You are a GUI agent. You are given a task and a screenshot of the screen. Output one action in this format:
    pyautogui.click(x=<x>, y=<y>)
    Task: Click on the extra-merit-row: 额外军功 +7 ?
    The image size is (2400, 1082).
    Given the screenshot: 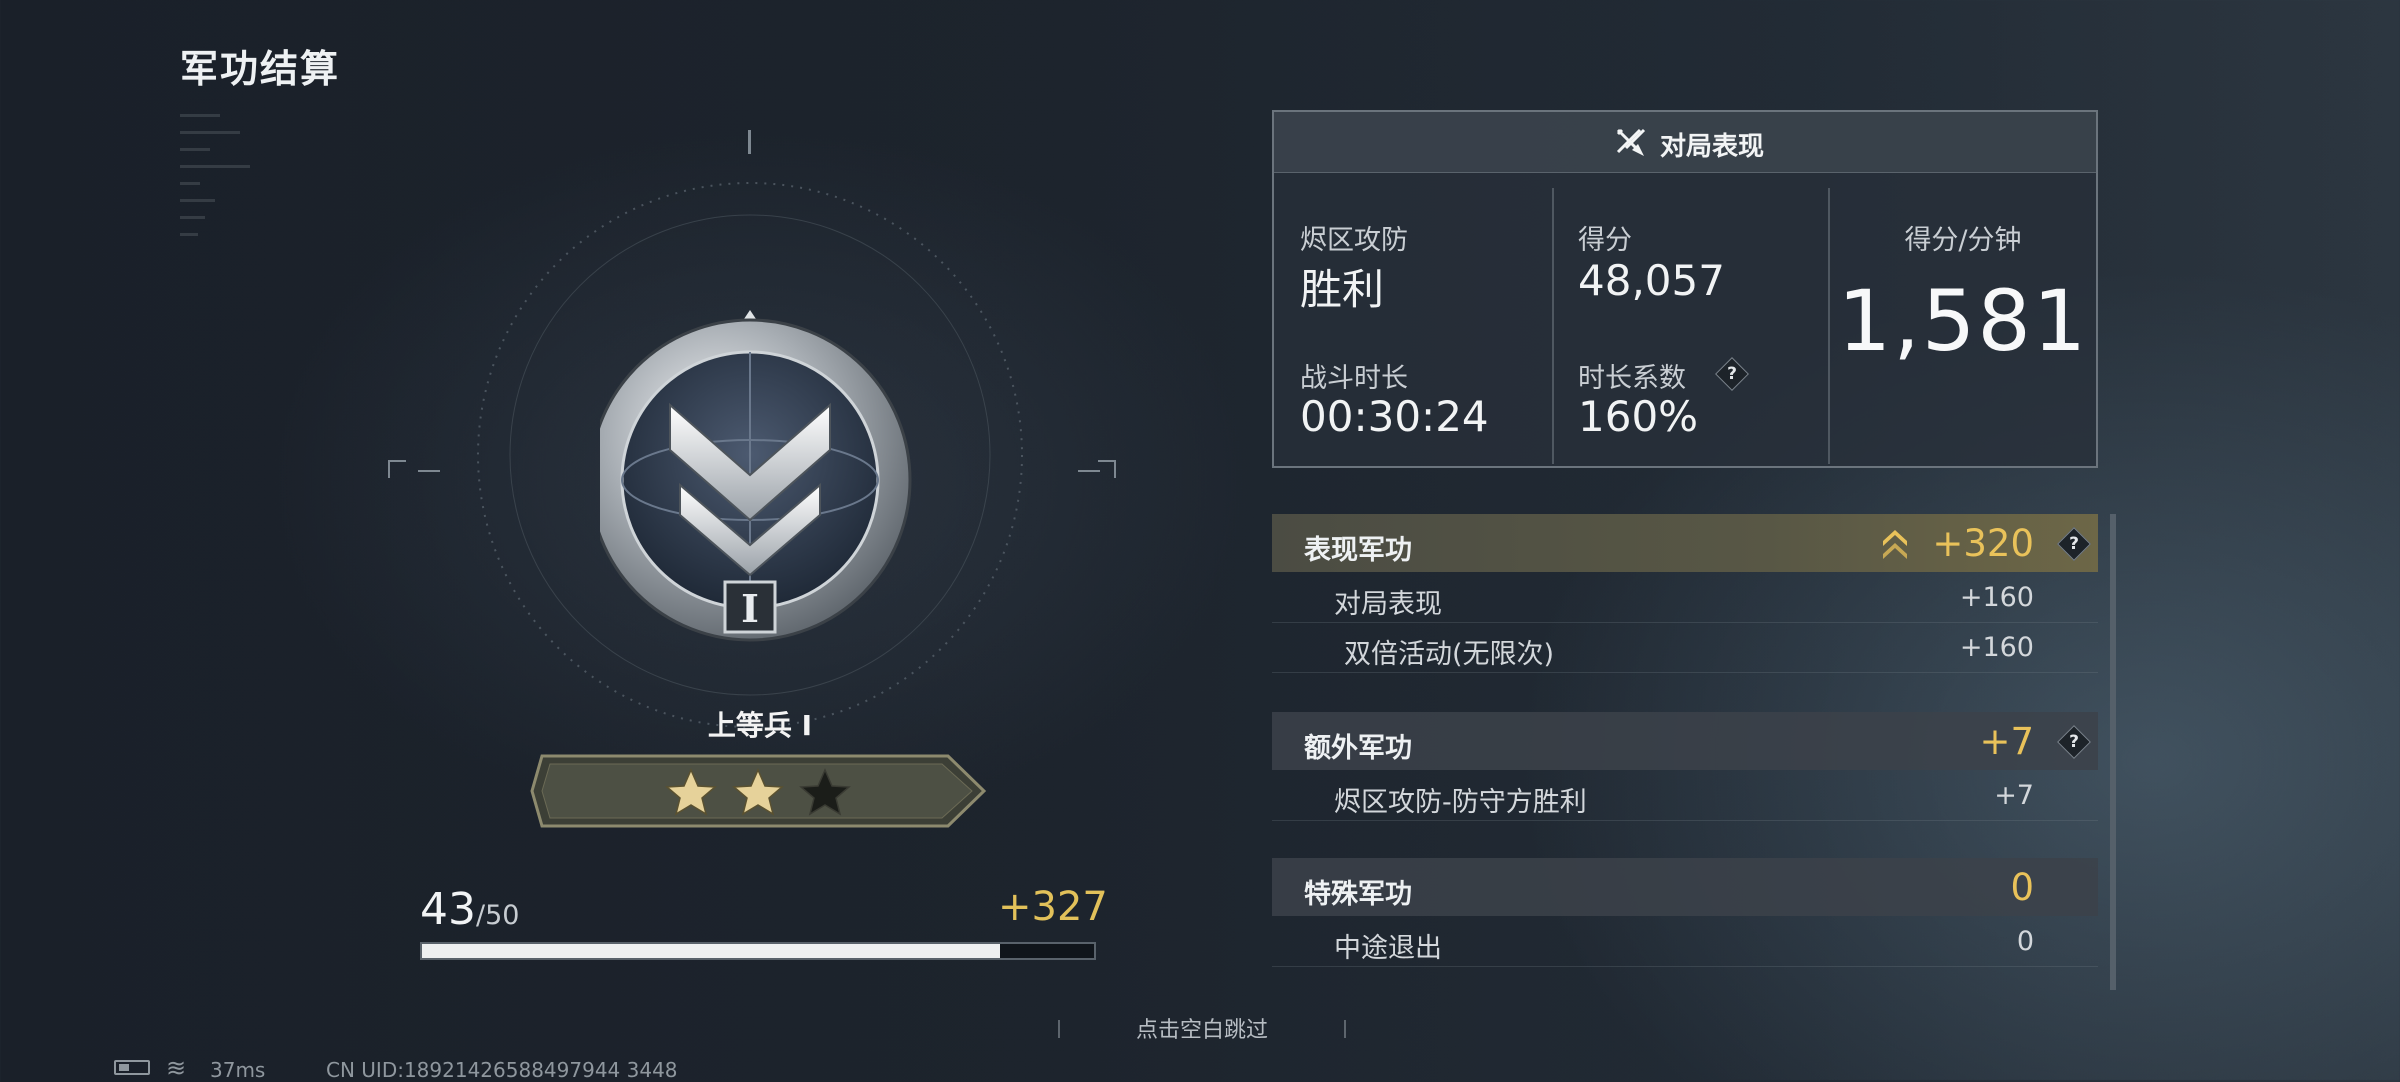 What is the action you would take?
    pyautogui.click(x=1685, y=741)
    